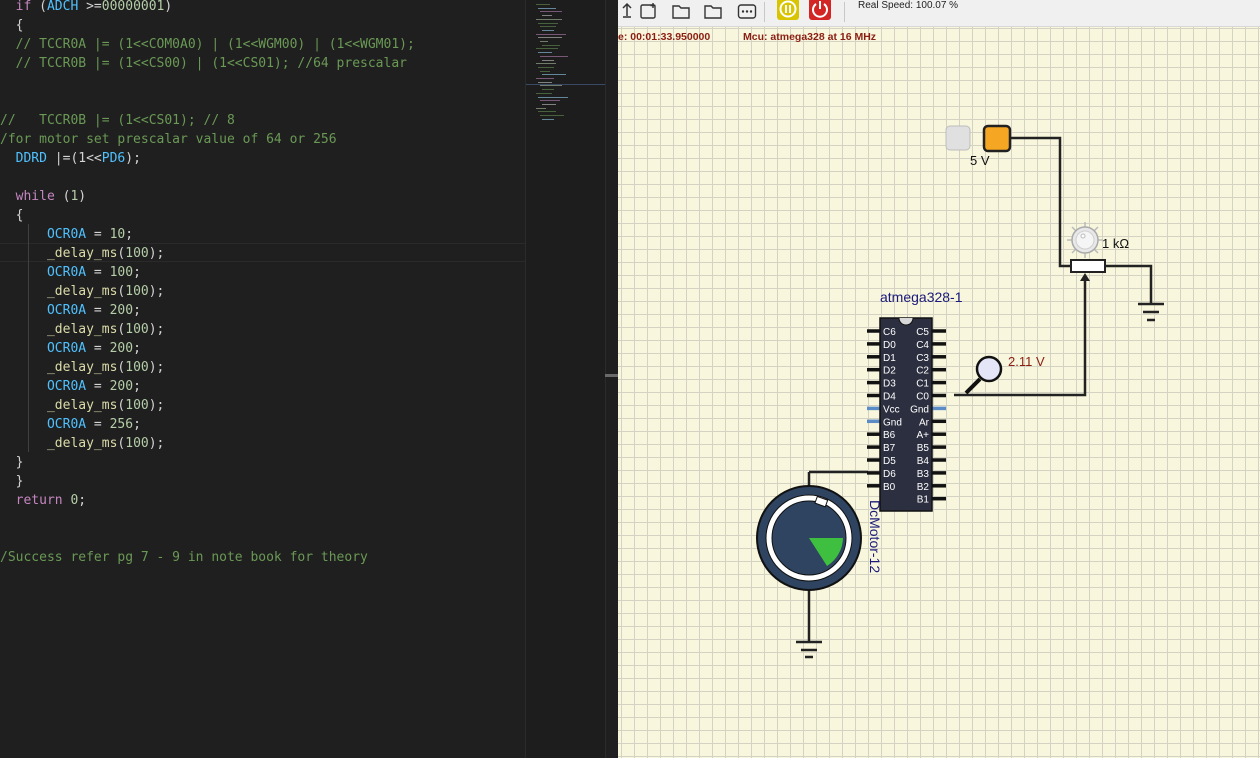 Image resolution: width=1260 pixels, height=758 pixels. Describe the element at coordinates (875, 536) in the screenshot. I see `motor-label: DcMotor-12` at that location.